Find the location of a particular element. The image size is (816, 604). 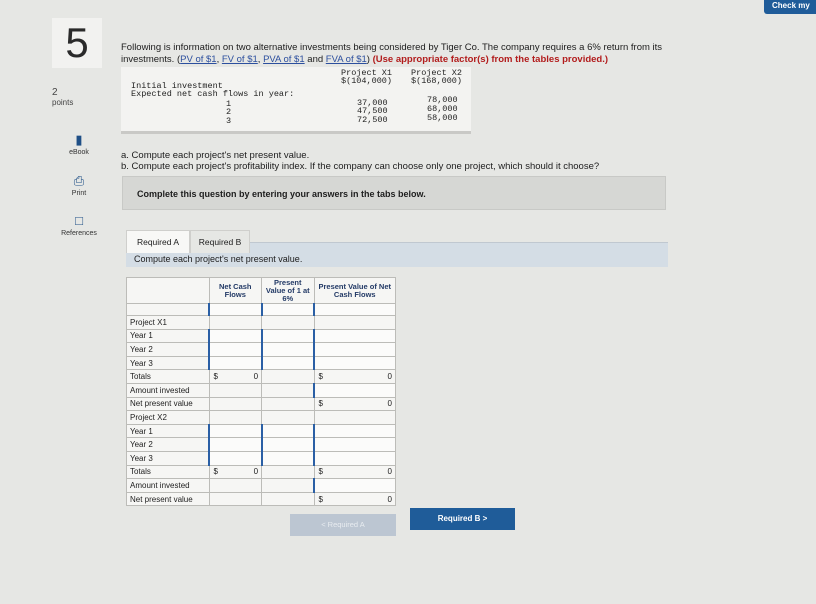

x1-y2-factor-input is located at coordinates (287, 349).